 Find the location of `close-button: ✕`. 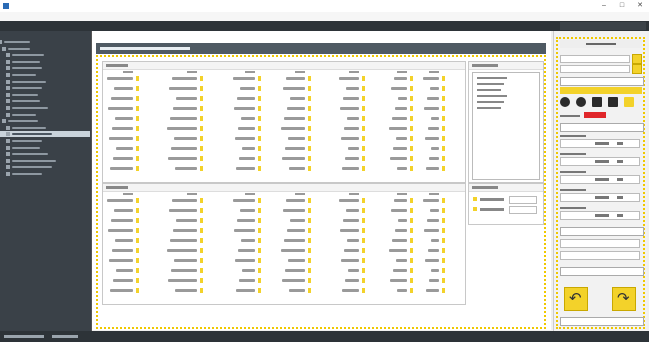

close-button: ✕ is located at coordinates (640, 6).